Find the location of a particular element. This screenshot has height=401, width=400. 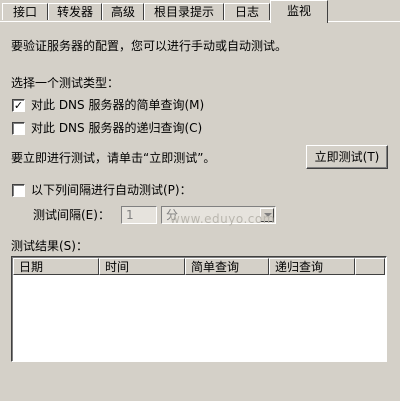

tab-label: 转发器 is located at coordinates (74, 12).